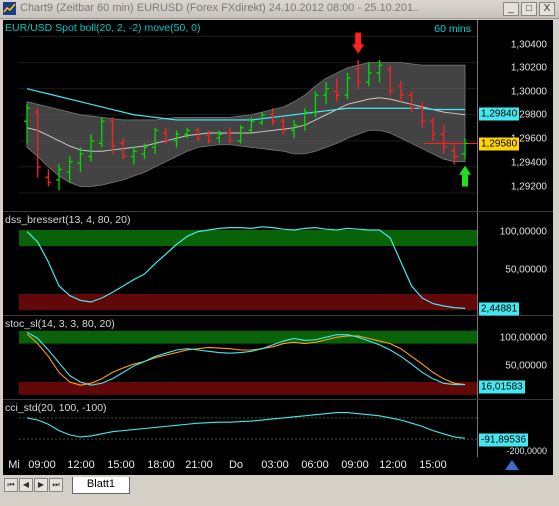  What do you see at coordinates (512, 465) in the screenshot?
I see `zoom-icon` at bounding box center [512, 465].